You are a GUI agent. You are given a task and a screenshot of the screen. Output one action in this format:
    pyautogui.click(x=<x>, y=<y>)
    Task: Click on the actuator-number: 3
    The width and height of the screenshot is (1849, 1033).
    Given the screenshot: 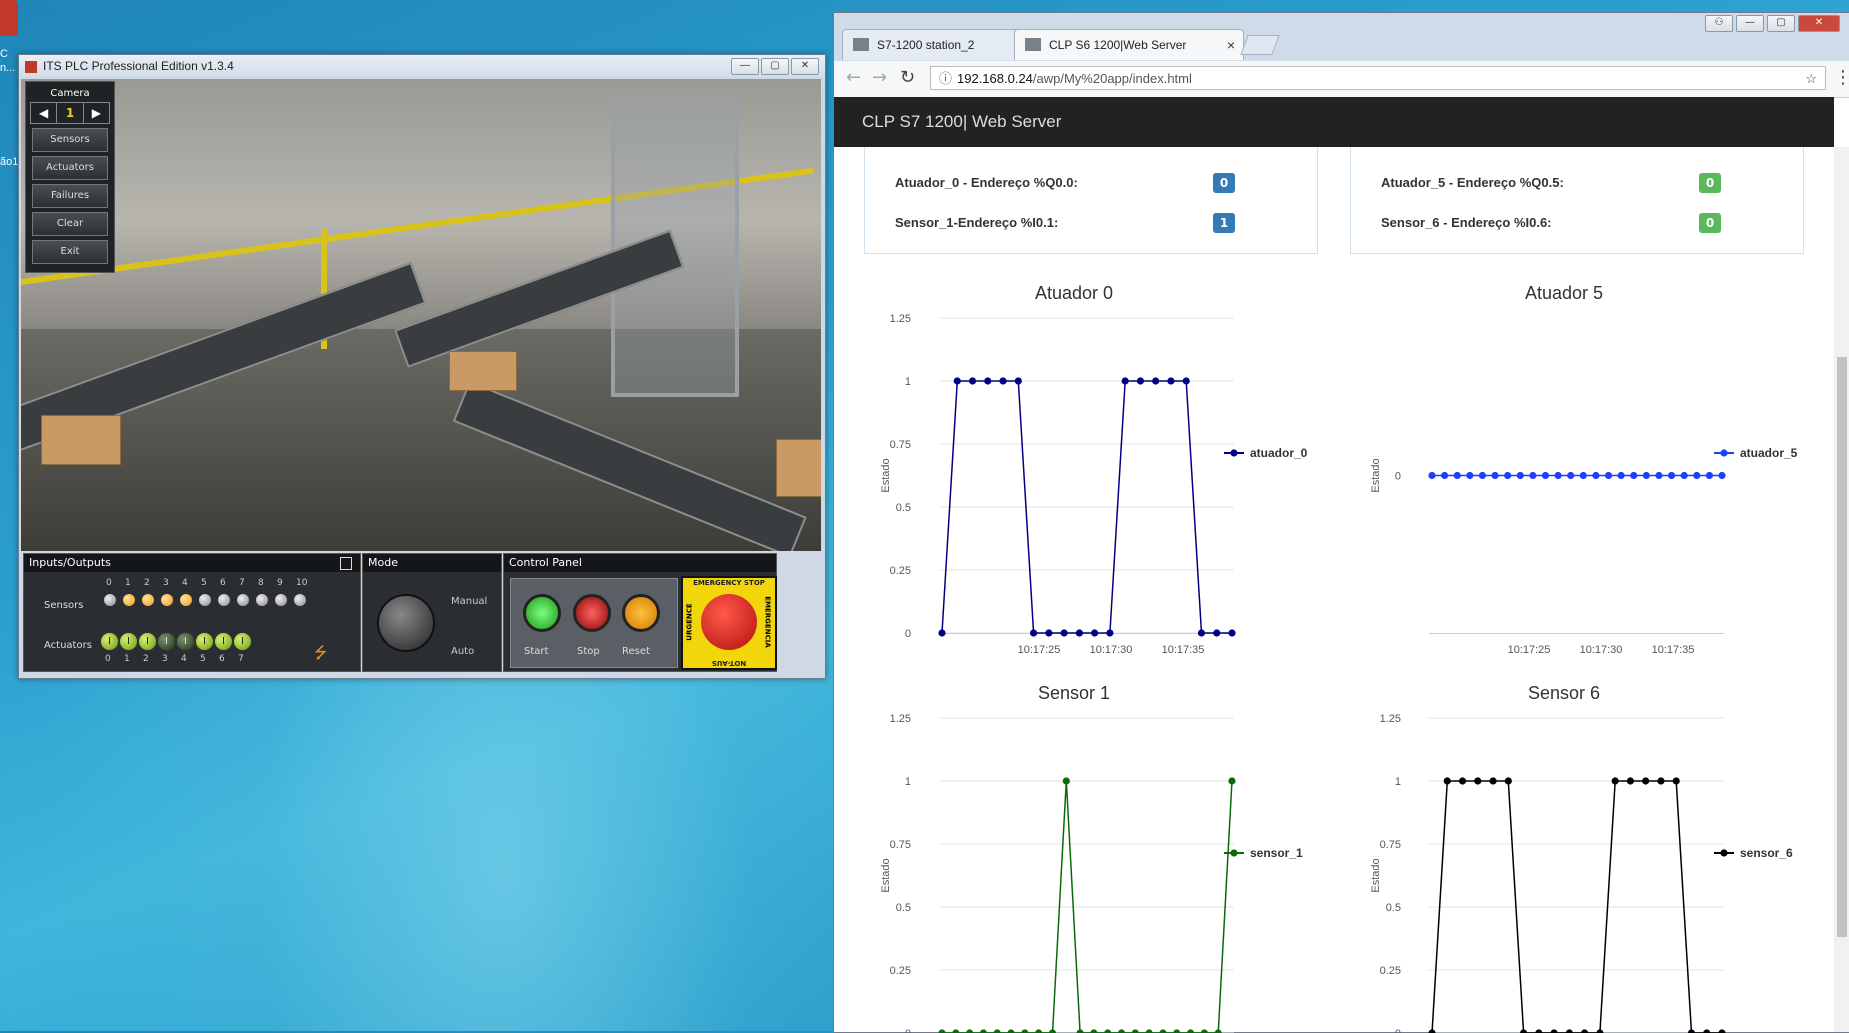 What is the action you would take?
    pyautogui.click(x=165, y=659)
    